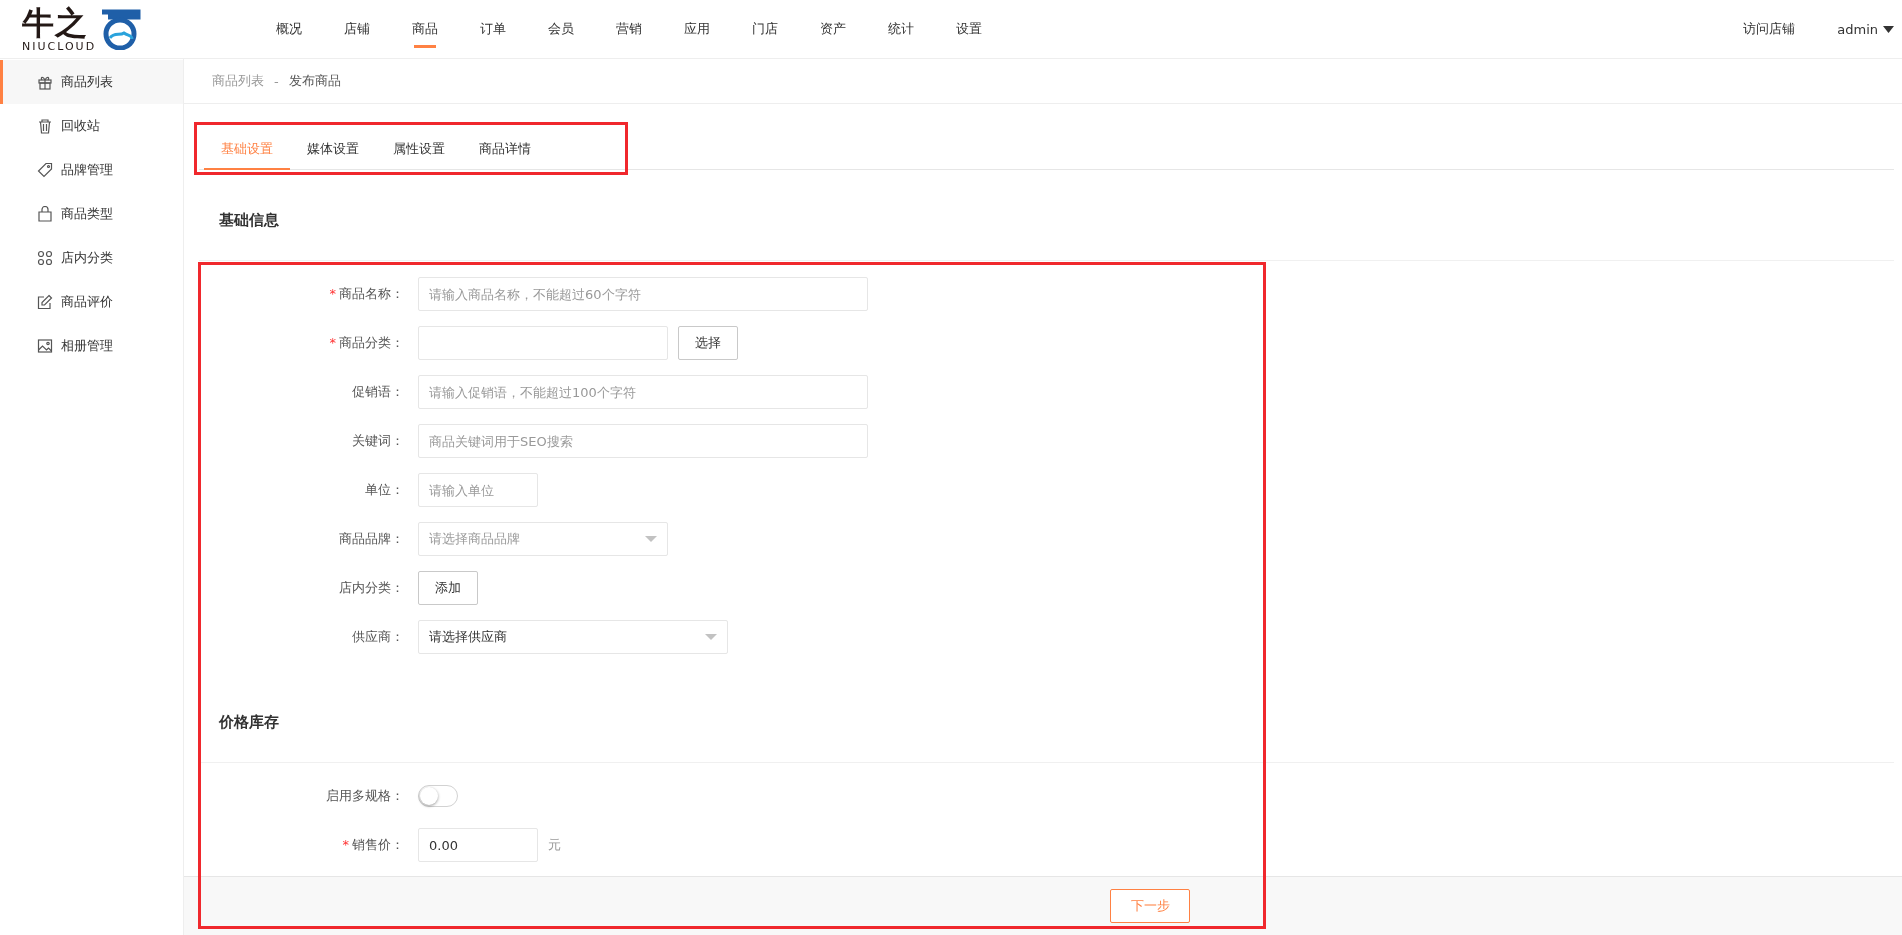 This screenshot has height=935, width=1902. What do you see at coordinates (91, 302) in the screenshot?
I see `sidebar-item: 商品评价` at bounding box center [91, 302].